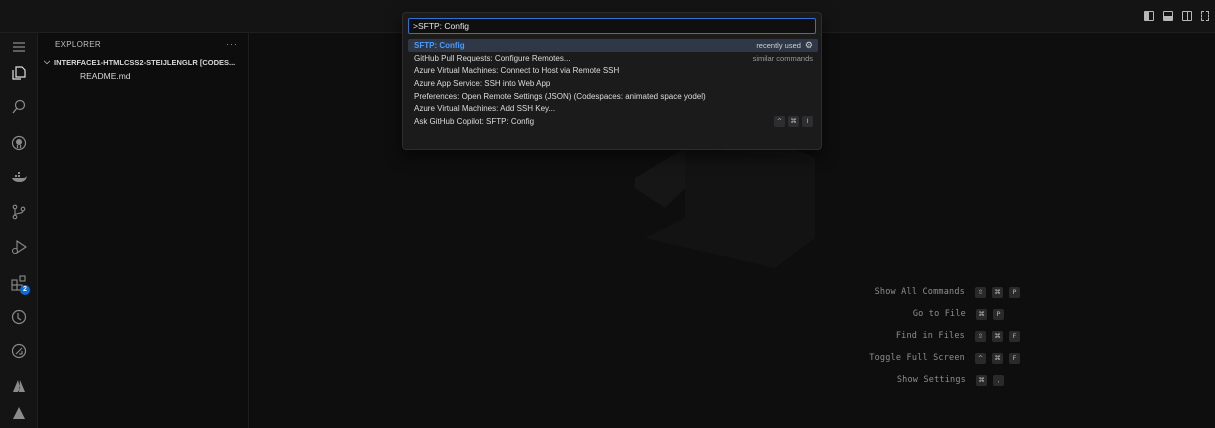 The height and width of the screenshot is (428, 1215). Describe the element at coordinates (785, 358) in the screenshot. I see `shortcut-row: Toggle Full Screen ^ ⌘ F` at that location.